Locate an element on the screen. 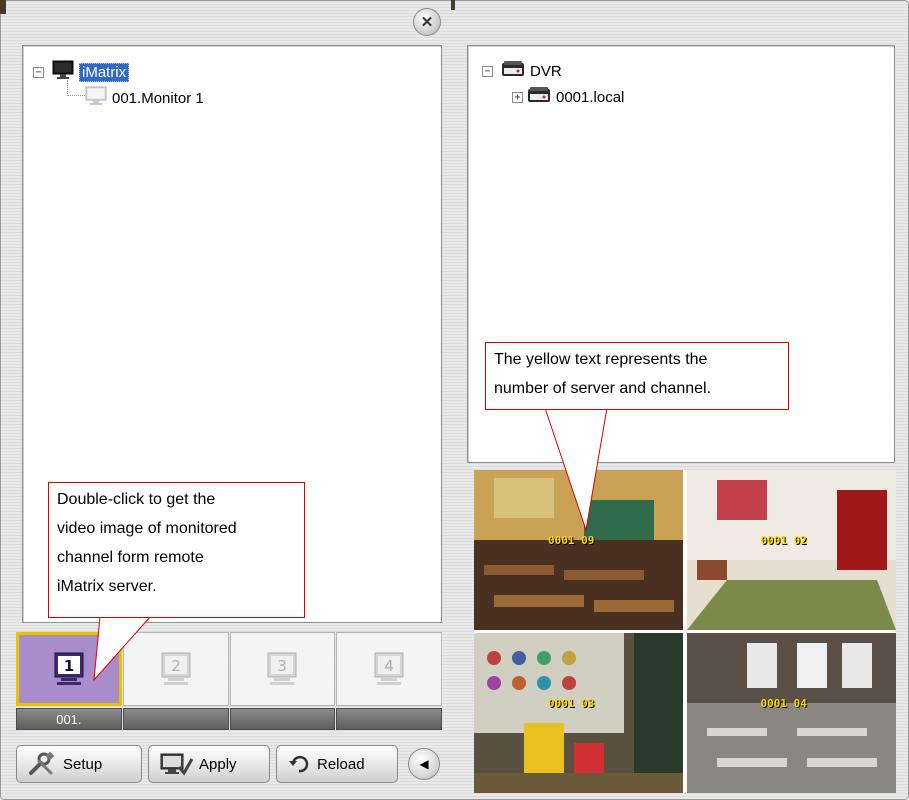 This screenshot has height=800, width=909. camera-view-3: 0001 03 is located at coordinates (579, 713).